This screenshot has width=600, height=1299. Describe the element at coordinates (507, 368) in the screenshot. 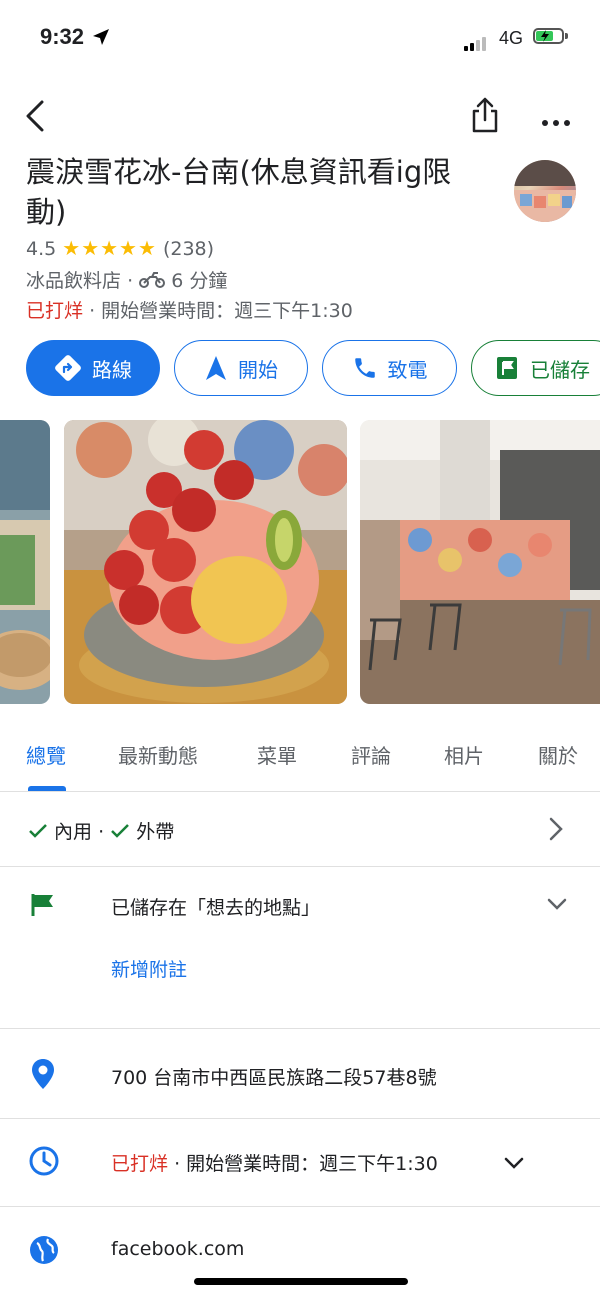

I see `saved-flag-icon` at that location.